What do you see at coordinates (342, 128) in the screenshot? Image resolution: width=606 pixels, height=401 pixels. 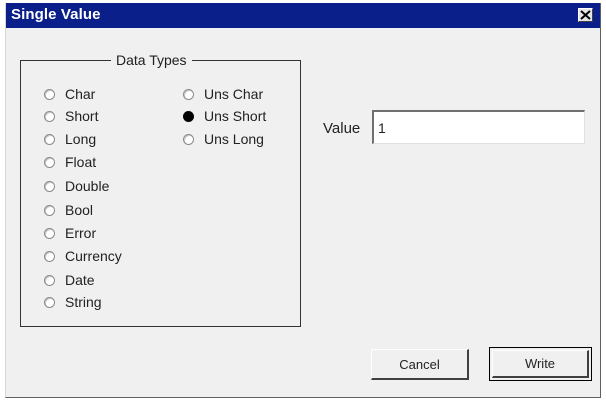 I see `value-label: Value` at bounding box center [342, 128].